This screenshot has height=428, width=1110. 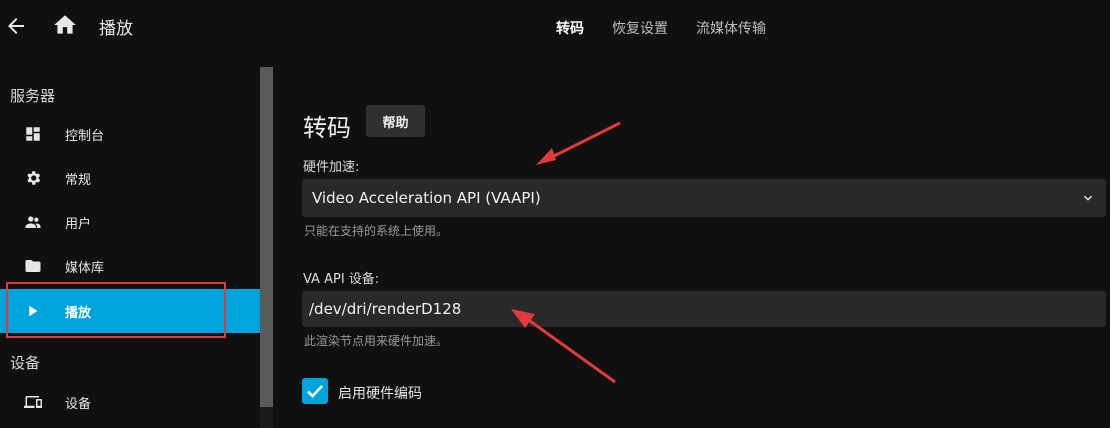 I want to click on check-icon, so click(x=315, y=391).